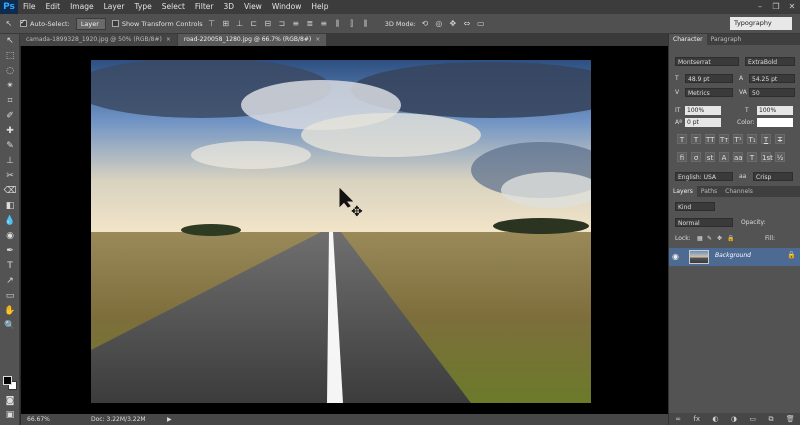 This screenshot has height=425, width=800. Describe the element at coordinates (143, 7) in the screenshot. I see `menu-type: Type` at that location.